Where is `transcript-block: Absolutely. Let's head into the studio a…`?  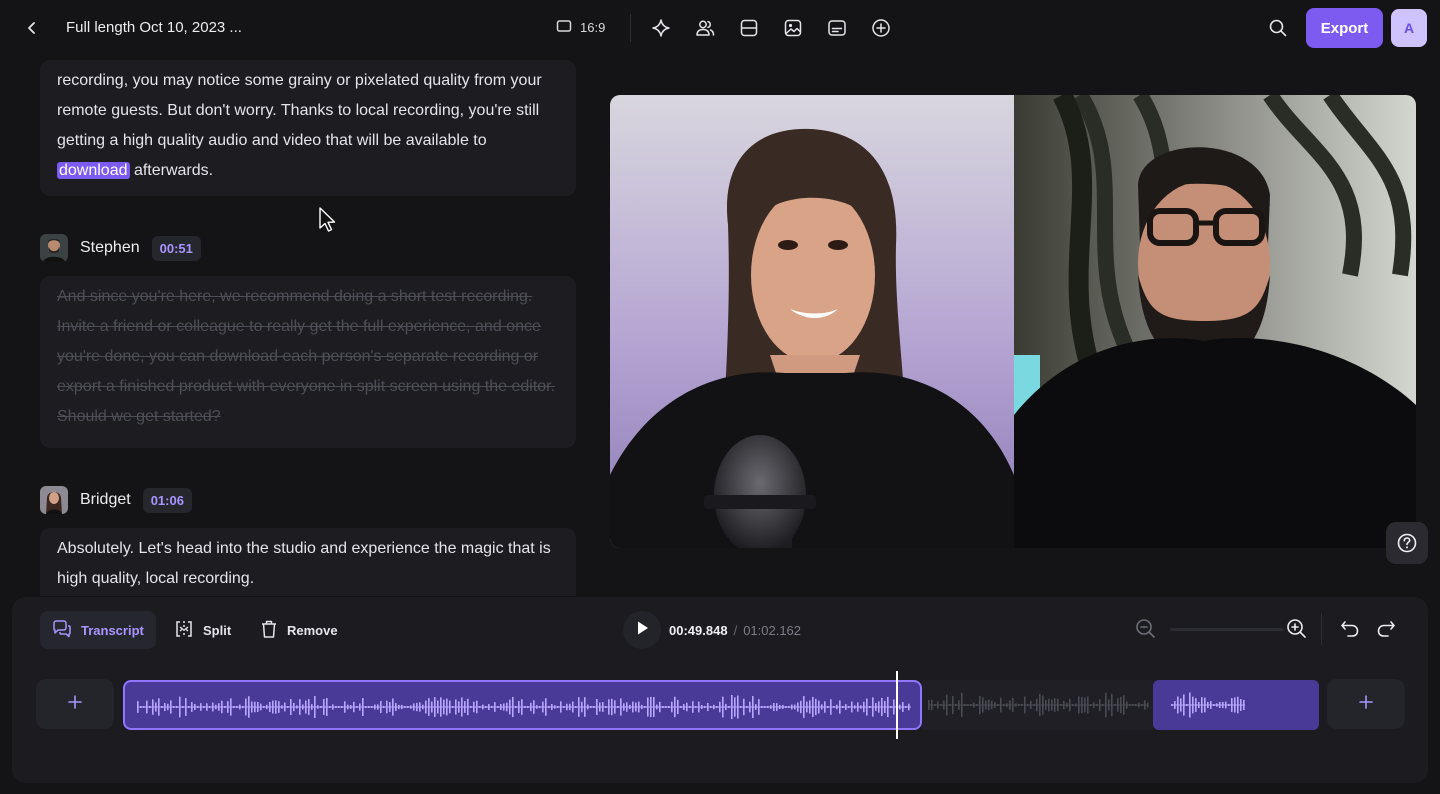 transcript-block: Absolutely. Let's head into the studio a… is located at coordinates (308, 562).